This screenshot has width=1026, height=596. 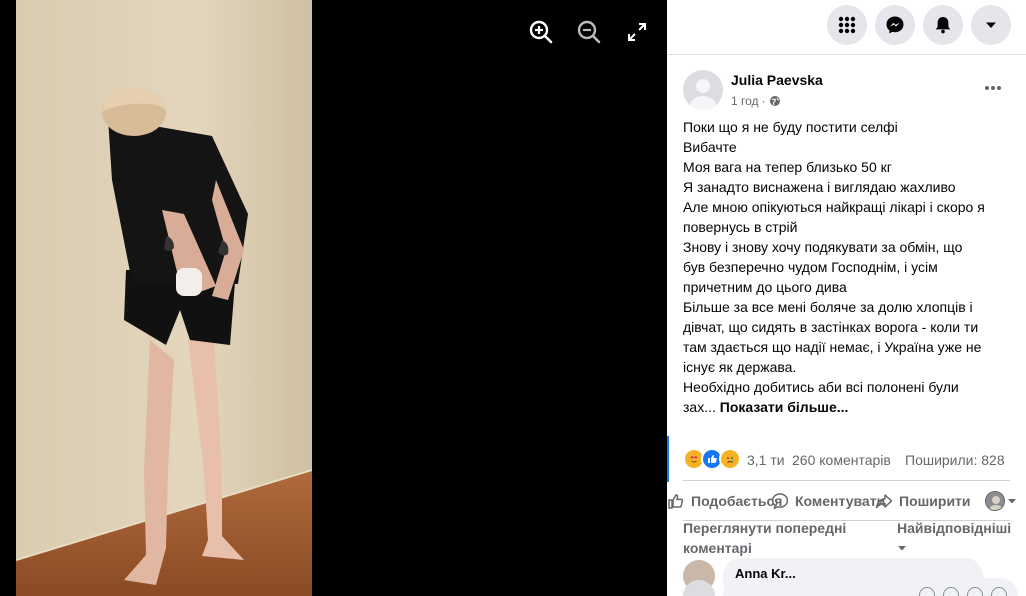 I want to click on zoom-out-button, so click(x=589, y=32).